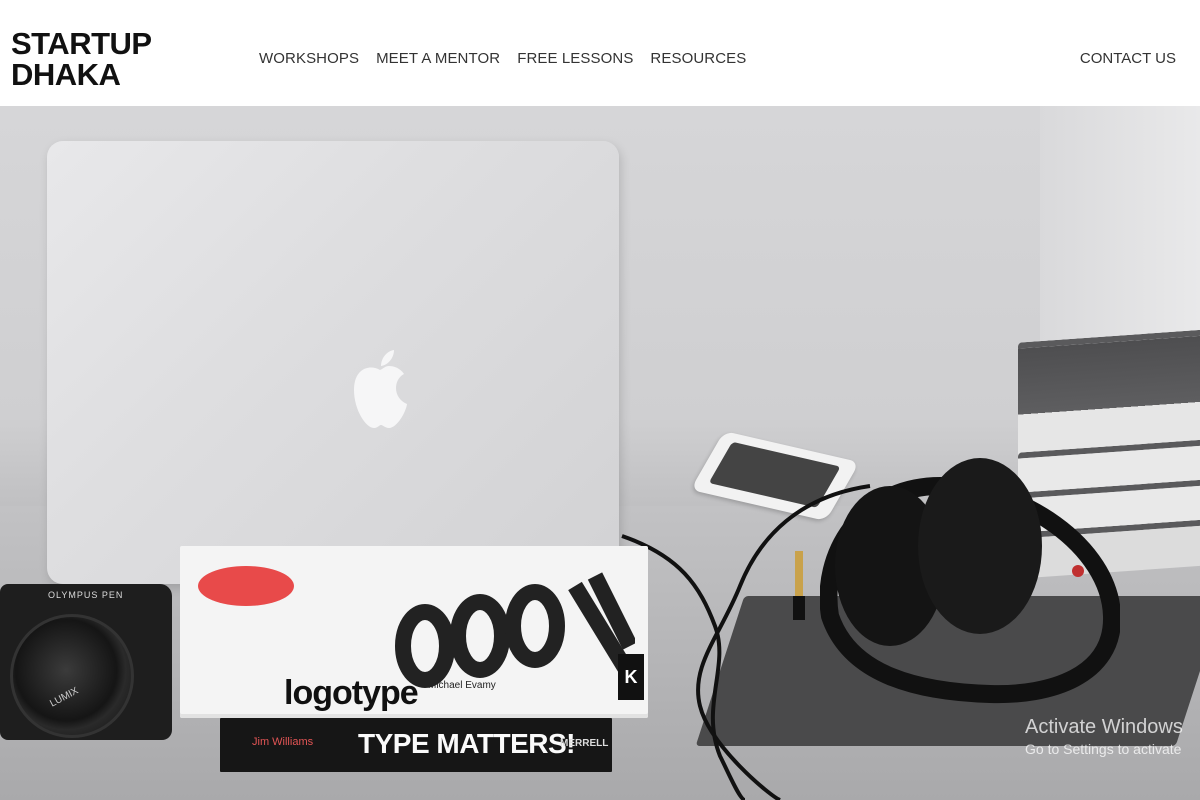 Image resolution: width=1200 pixels, height=800 pixels. What do you see at coordinates (1103, 749) in the screenshot?
I see `watermark-subtitle: Go to Settings to activate` at bounding box center [1103, 749].